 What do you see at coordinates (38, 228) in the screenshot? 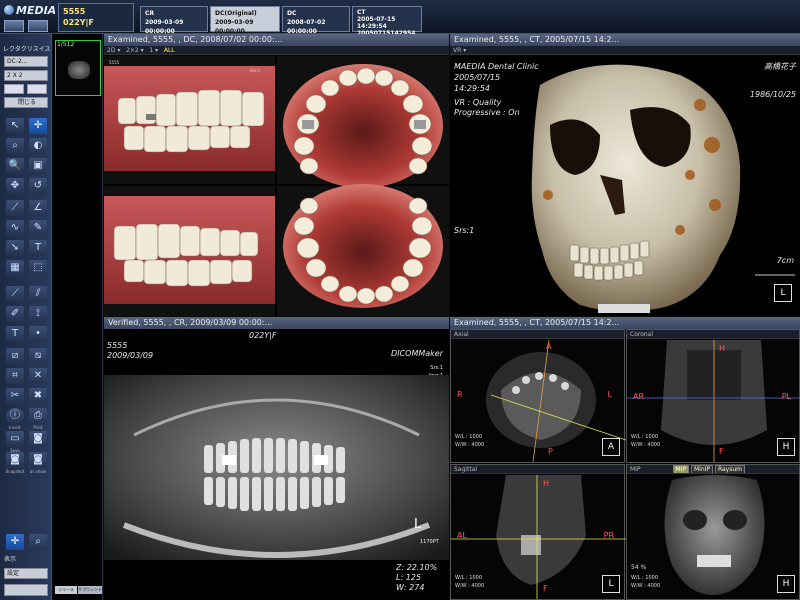
I see `marker-icon: ✎` at bounding box center [38, 228].